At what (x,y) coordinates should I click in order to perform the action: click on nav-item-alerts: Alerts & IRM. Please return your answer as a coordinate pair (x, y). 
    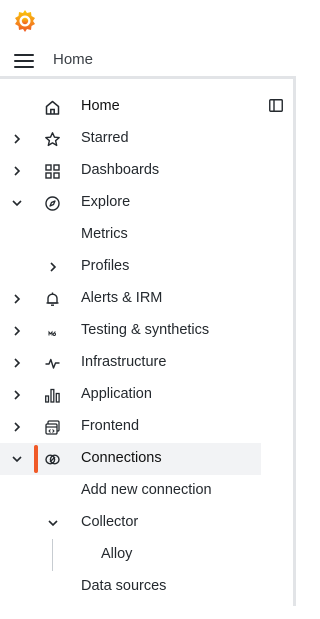
    Looking at the image, I should click on (146, 299).